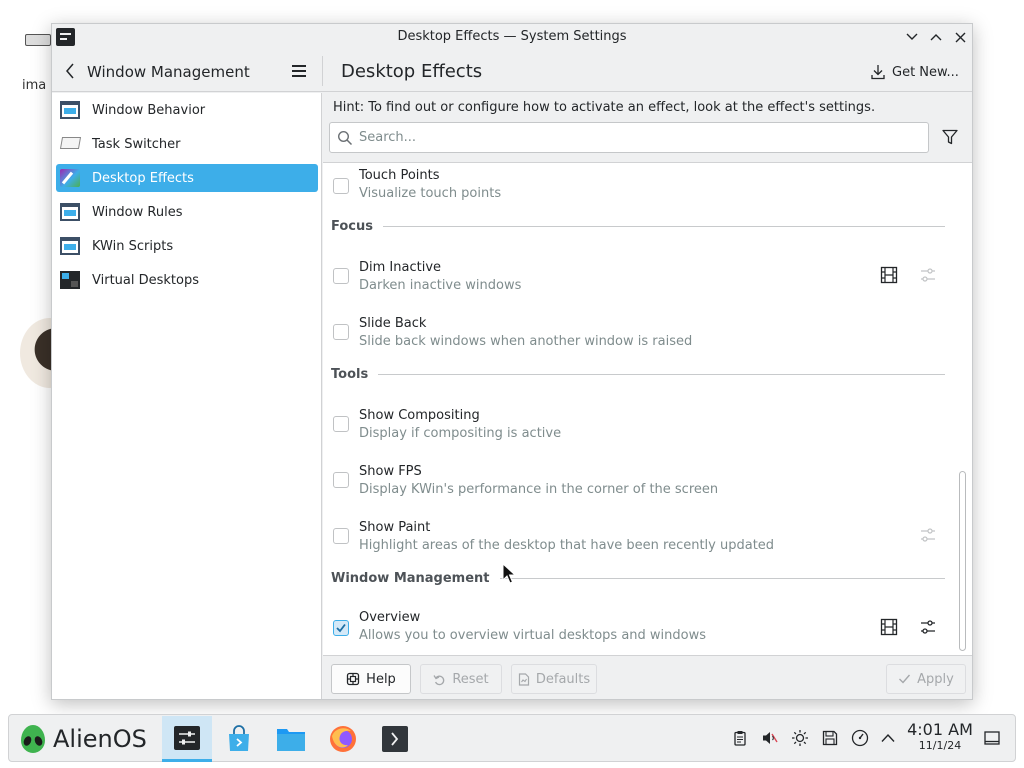 The width and height of the screenshot is (1024, 768). I want to click on sidebar-item-window-rules: Window Rules, so click(187, 212).